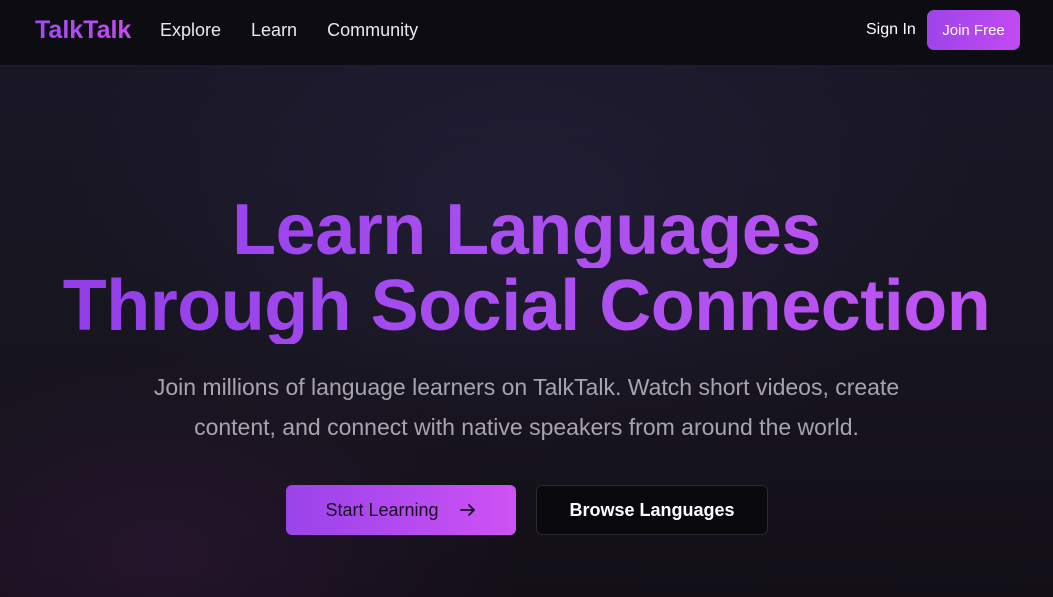  Describe the element at coordinates (274, 30) in the screenshot. I see `nav-learn: Learn` at that location.